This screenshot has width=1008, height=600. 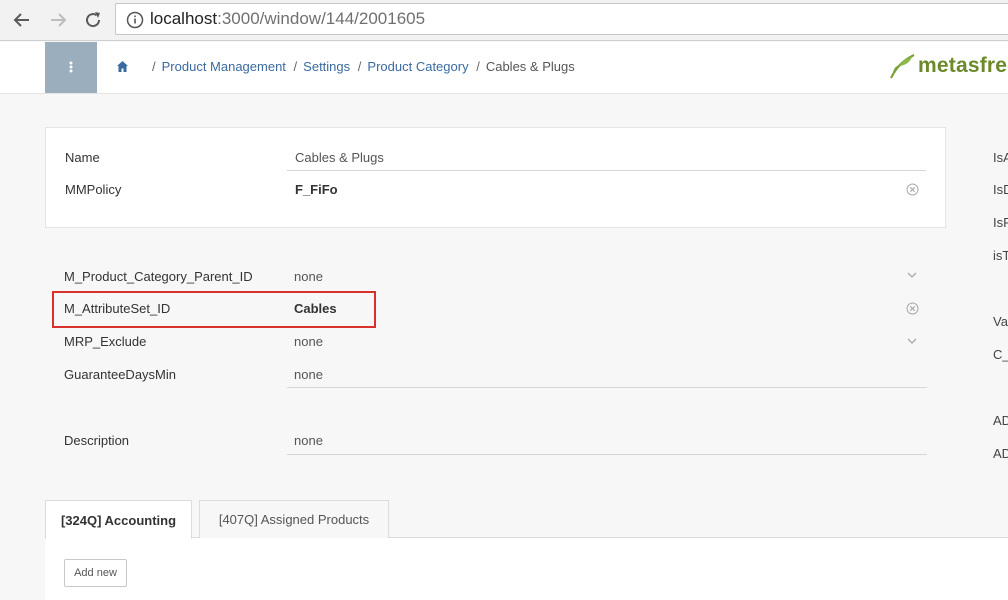 What do you see at coordinates (339, 157) in the screenshot?
I see `name-field: Cables & Plugs` at bounding box center [339, 157].